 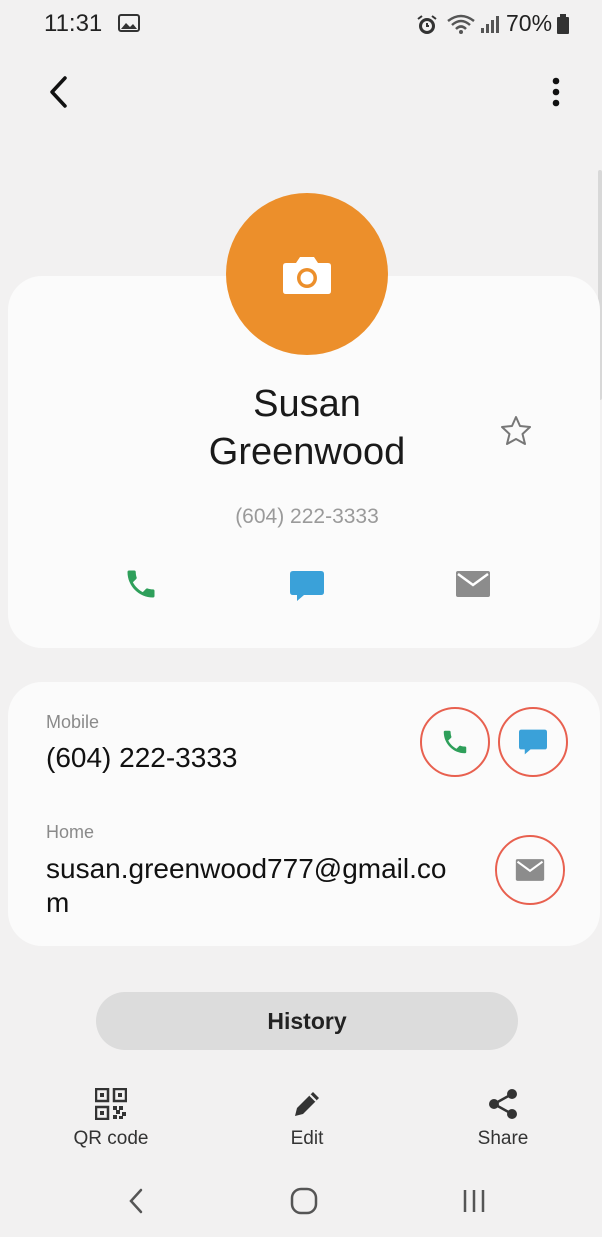 I want to click on back-button, so click(x=58, y=92).